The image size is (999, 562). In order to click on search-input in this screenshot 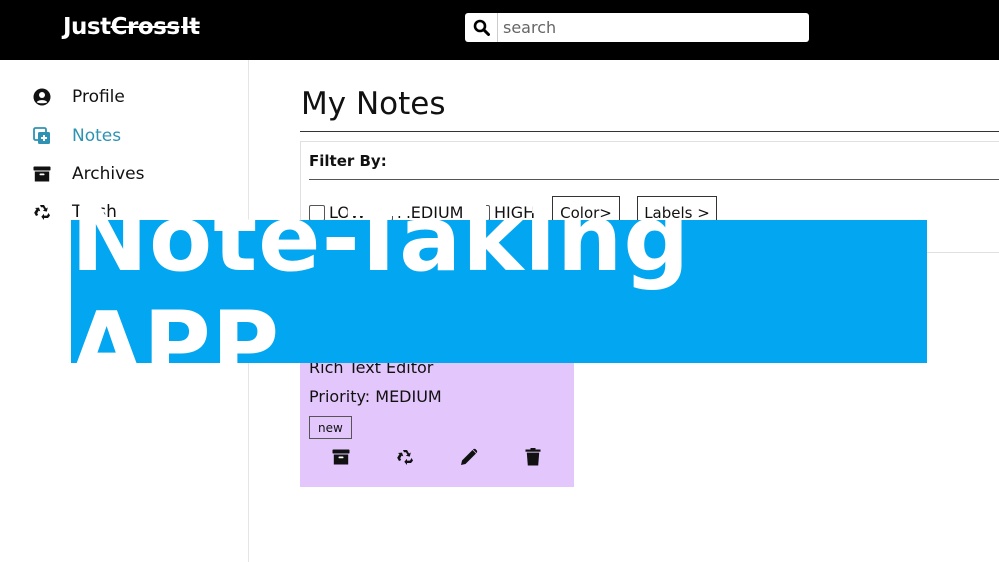, I will do `click(653, 27)`.